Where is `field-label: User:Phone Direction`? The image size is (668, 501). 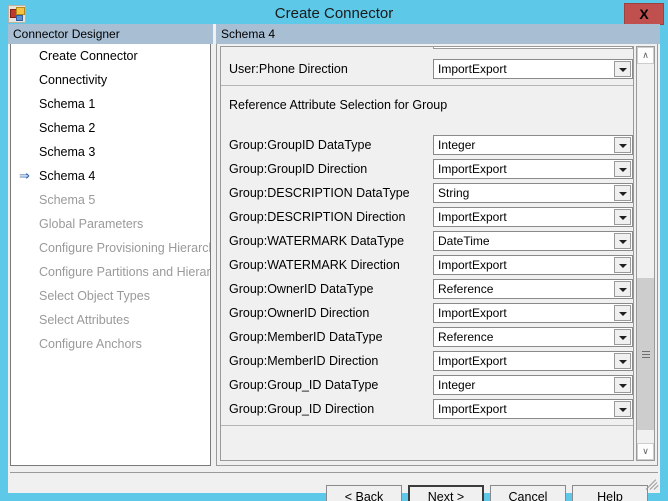 field-label: User:Phone Direction is located at coordinates (288, 69).